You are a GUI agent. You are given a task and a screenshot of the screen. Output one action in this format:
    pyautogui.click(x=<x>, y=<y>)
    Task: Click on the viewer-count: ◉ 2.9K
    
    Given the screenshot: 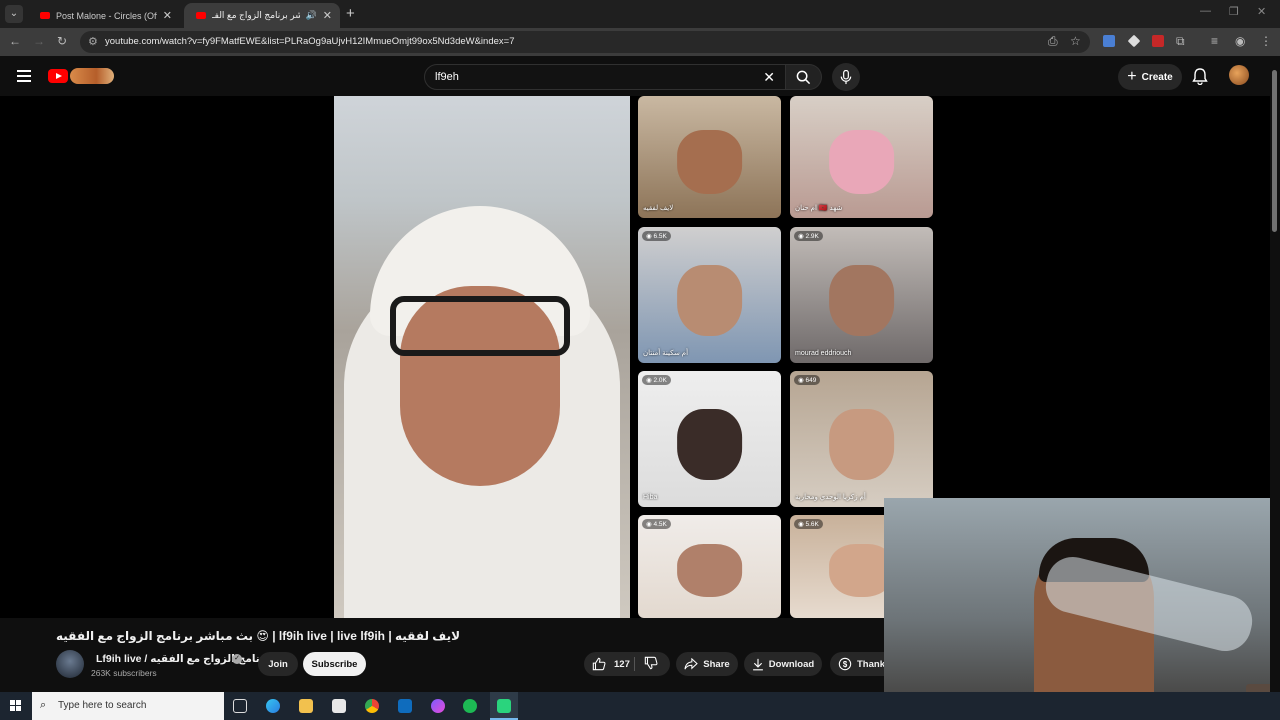 What is the action you would take?
    pyautogui.click(x=808, y=236)
    